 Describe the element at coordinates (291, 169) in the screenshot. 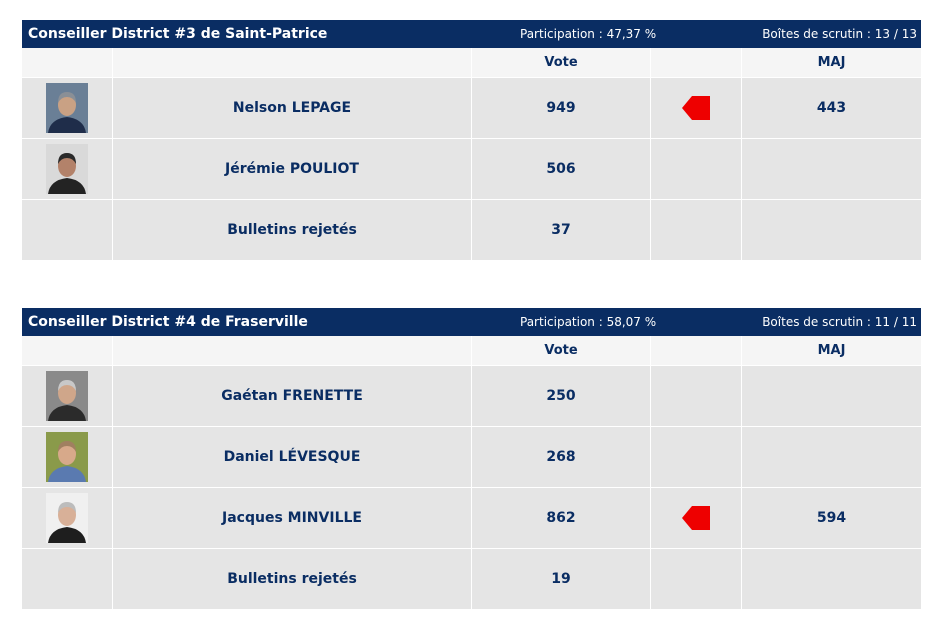

I see `candidate-name: Jérémie POULIOT` at that location.